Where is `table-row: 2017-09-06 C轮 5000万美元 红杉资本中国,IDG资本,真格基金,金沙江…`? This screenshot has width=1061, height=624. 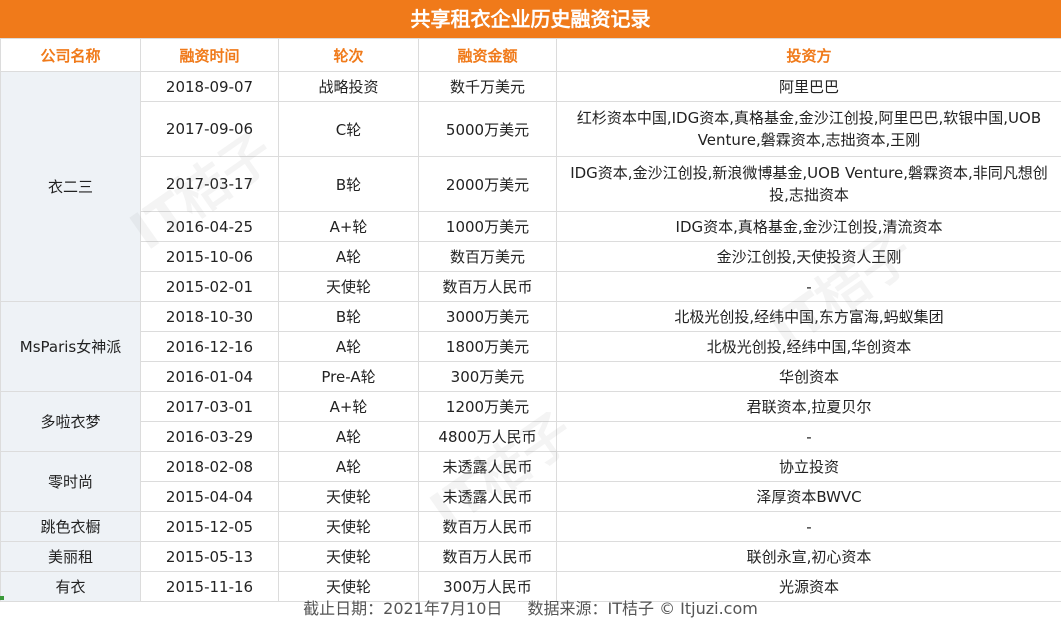 table-row: 2017-09-06 C轮 5000万美元 红杉资本中国,IDG资本,真格基金,金沙江… is located at coordinates (531, 129).